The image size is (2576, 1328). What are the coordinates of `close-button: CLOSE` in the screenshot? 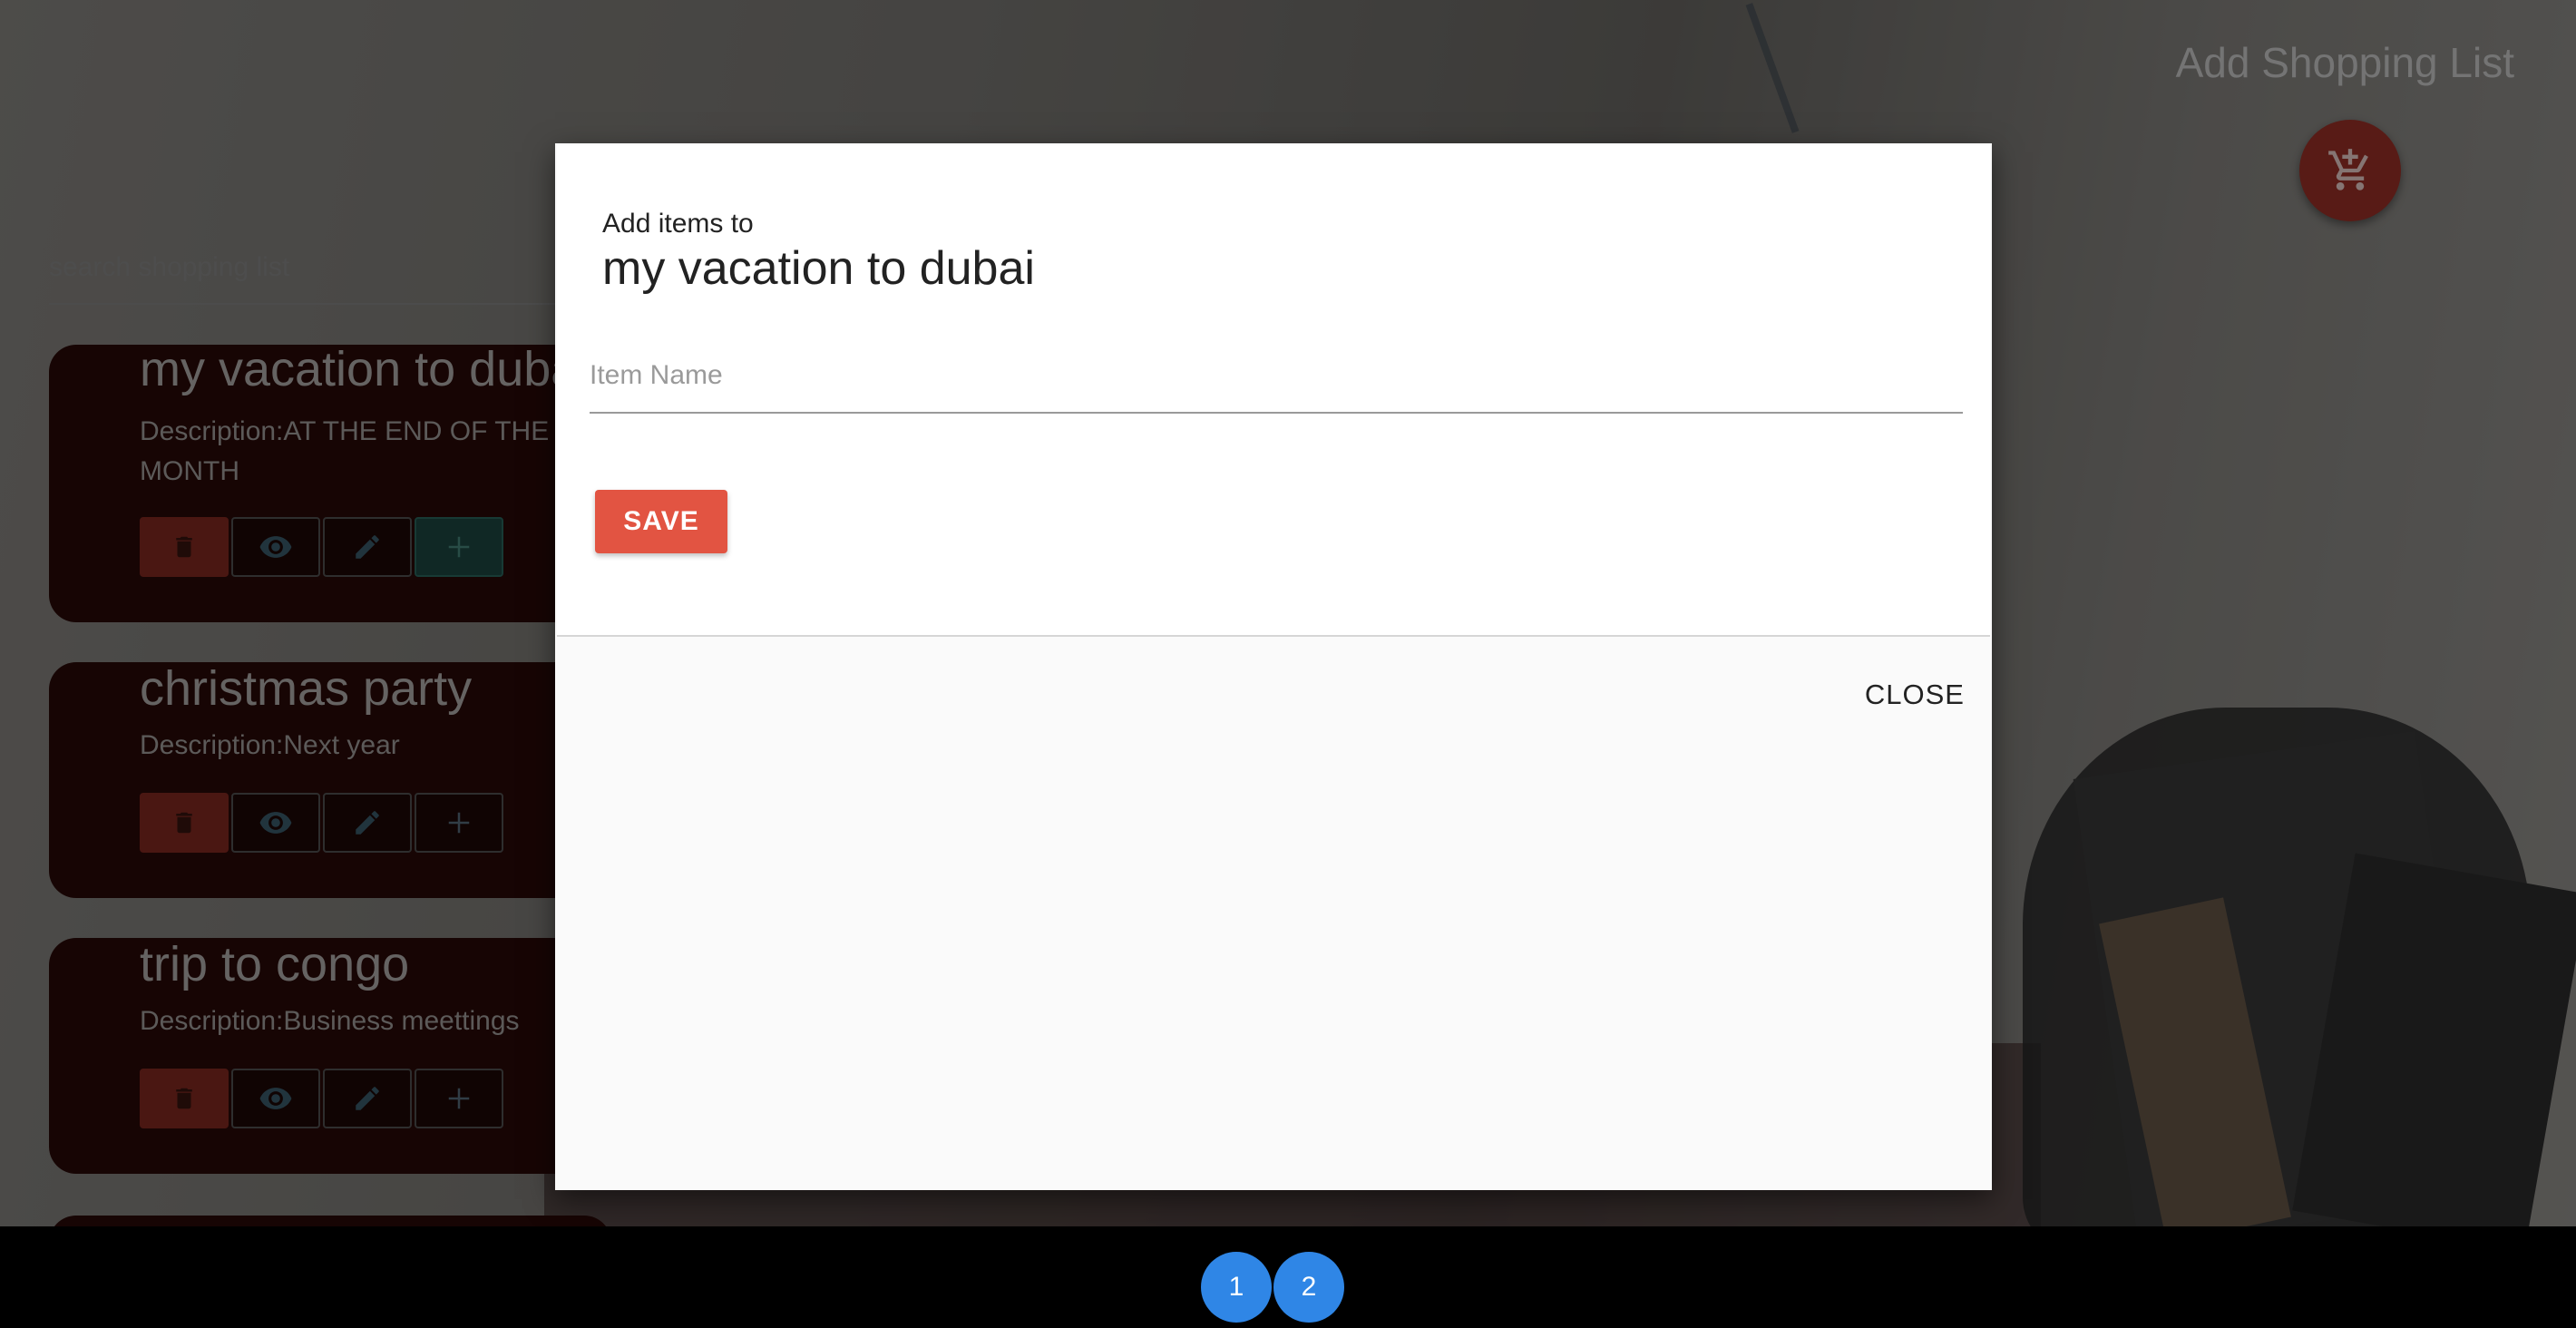 It's located at (1906, 695).